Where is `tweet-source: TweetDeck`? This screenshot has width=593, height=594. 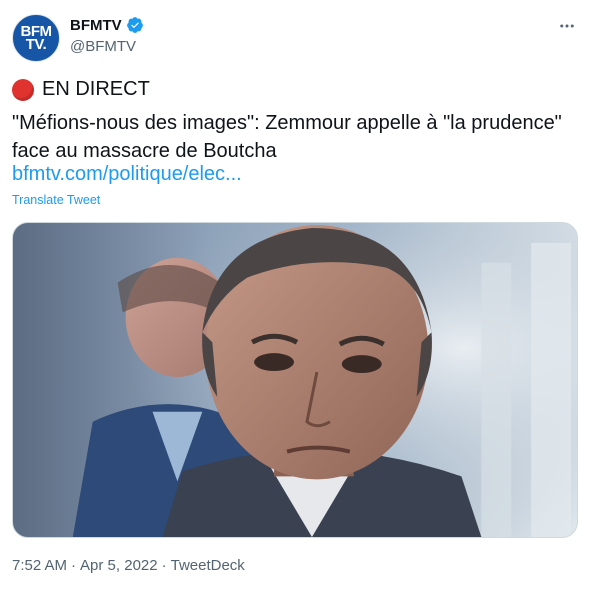
tweet-source: TweetDeck is located at coordinates (208, 565).